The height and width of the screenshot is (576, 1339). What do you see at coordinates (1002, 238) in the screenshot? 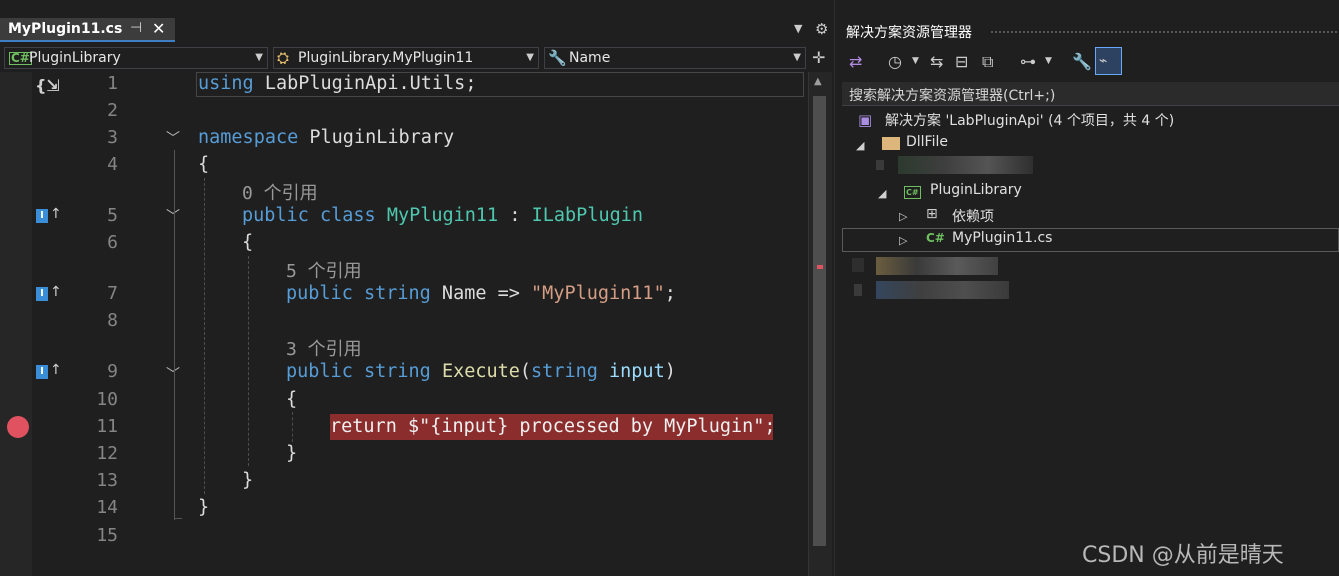
I see `tree-item-label: MyPlugin11.cs` at bounding box center [1002, 238].